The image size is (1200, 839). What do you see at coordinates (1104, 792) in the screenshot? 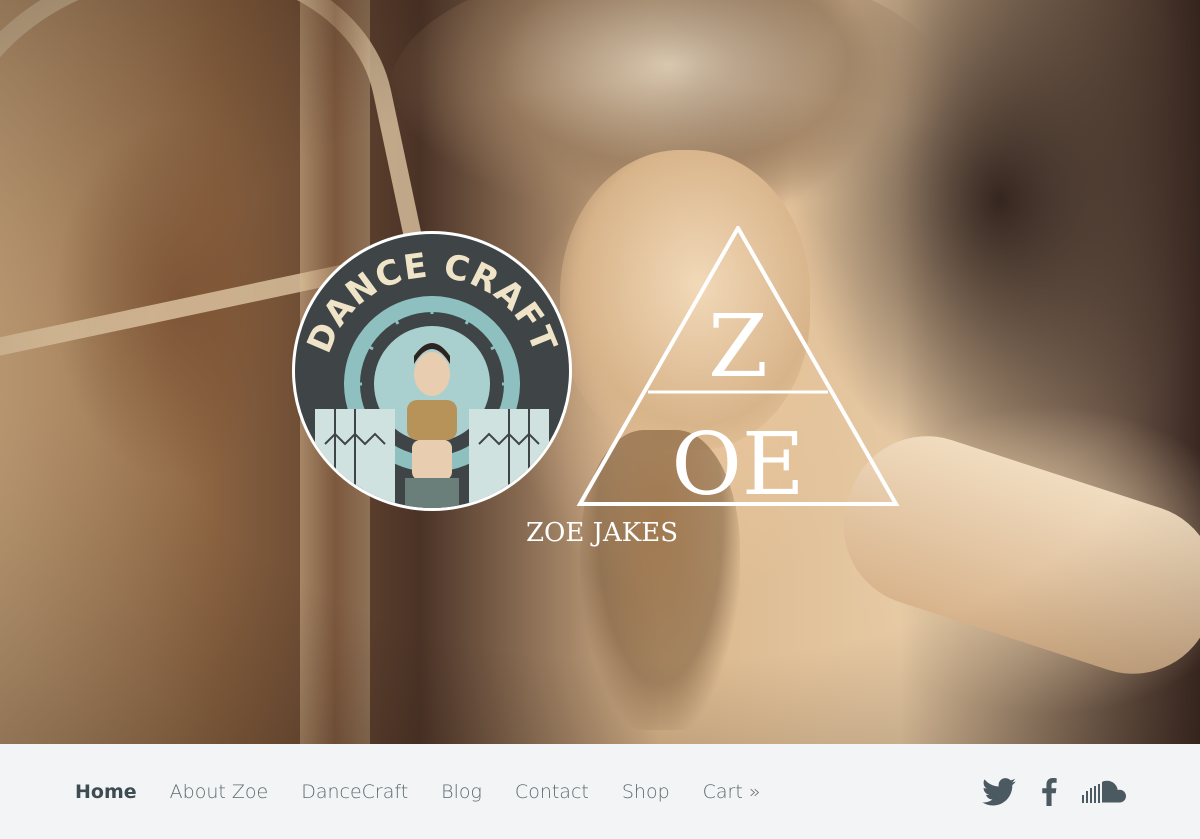
I see `soundcloud-icon` at bounding box center [1104, 792].